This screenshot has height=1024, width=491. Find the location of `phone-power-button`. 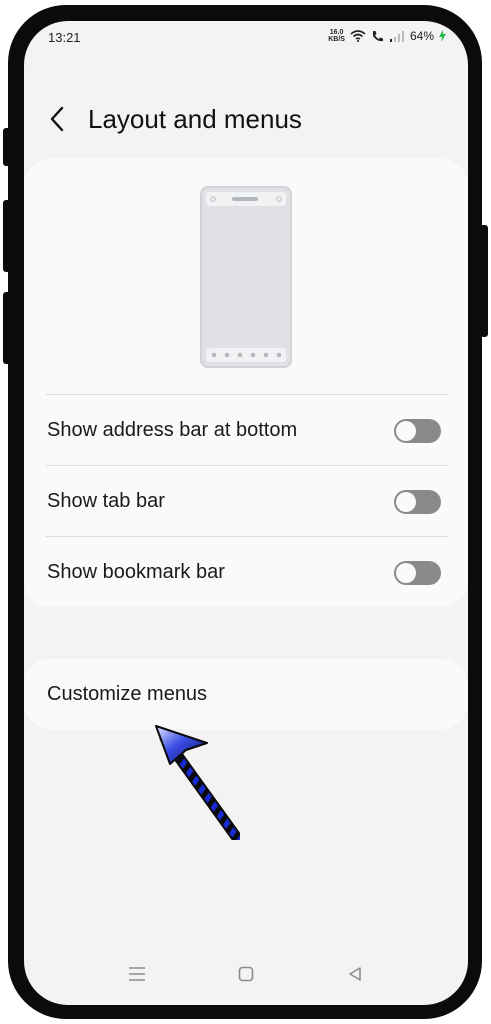

phone-power-button is located at coordinates (484, 281).